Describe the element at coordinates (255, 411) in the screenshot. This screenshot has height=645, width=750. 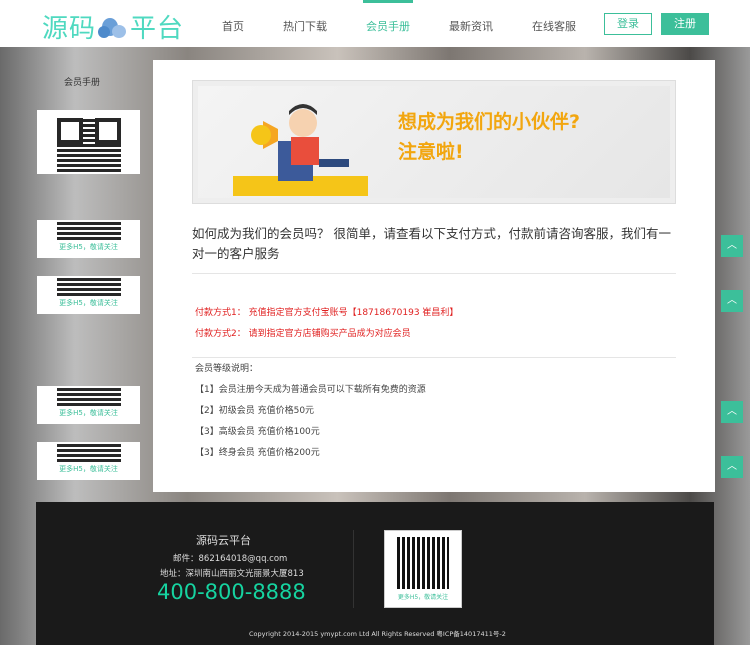
I see `level-item: 【2】初级会员 充值价格50元` at that location.